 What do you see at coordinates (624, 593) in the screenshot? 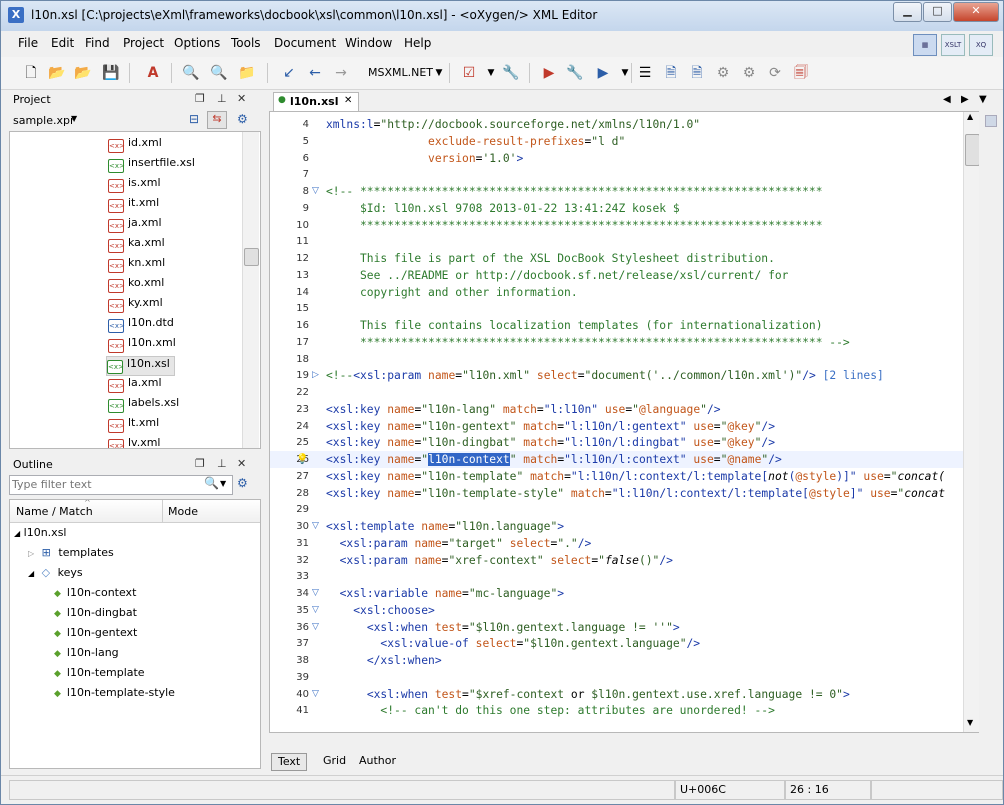
I see `code-line: 34 ▽ <xsl:variable name="mc-language">` at bounding box center [624, 593].